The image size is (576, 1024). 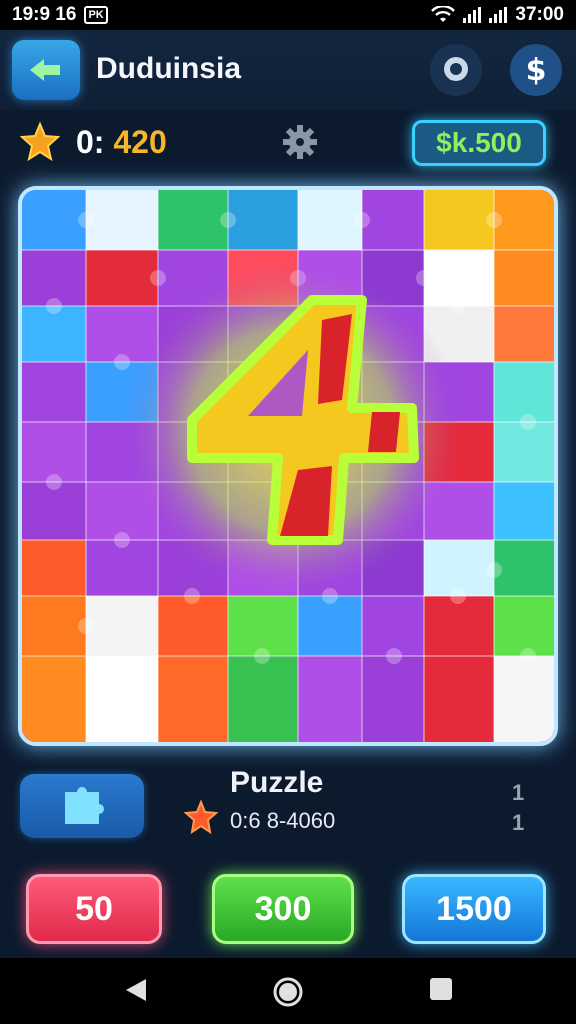 What do you see at coordinates (474, 909) in the screenshot?
I see `buy-1500-button: 1500` at bounding box center [474, 909].